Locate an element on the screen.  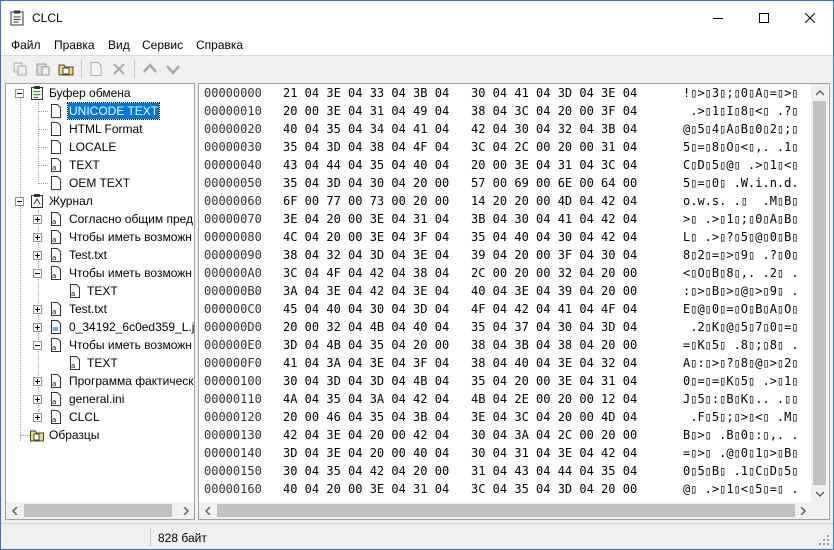
tree-node-format: HTML Format is located at coordinates (100, 129).